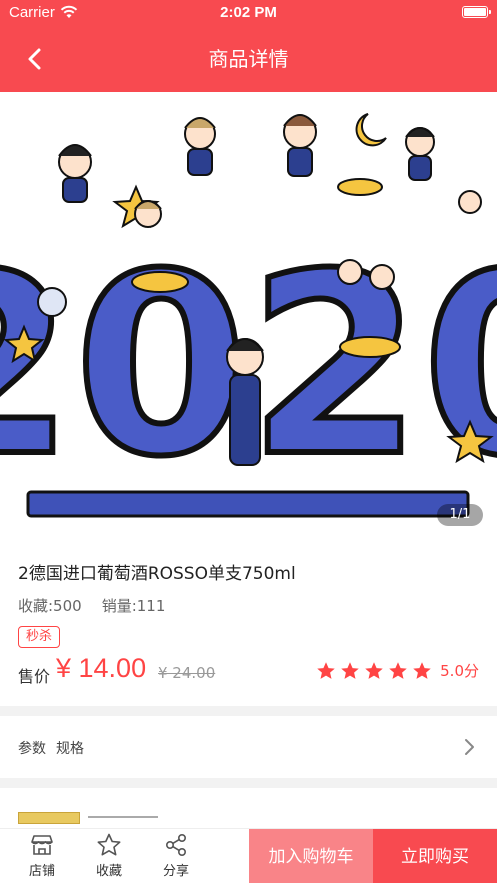  Describe the element at coordinates (42, 845) in the screenshot. I see `store-icon` at that location.